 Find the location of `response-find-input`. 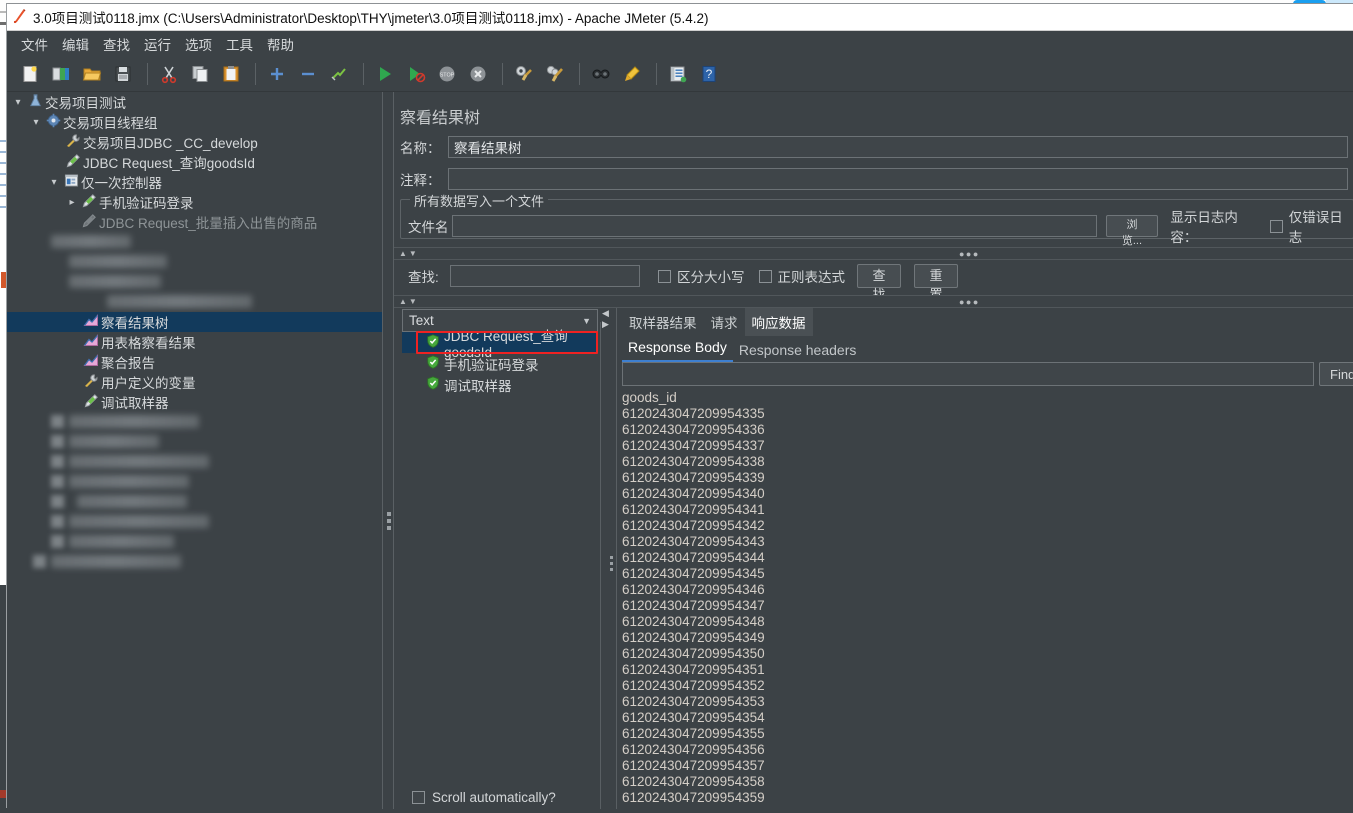

response-find-input is located at coordinates (968, 374).